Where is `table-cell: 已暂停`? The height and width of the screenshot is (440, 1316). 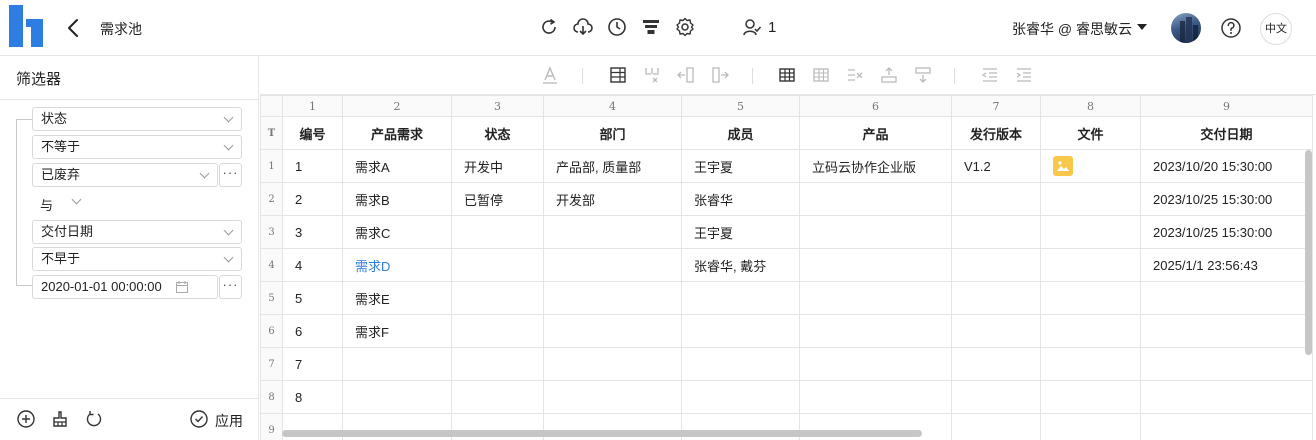
table-cell: 已暂停 is located at coordinates (497, 199).